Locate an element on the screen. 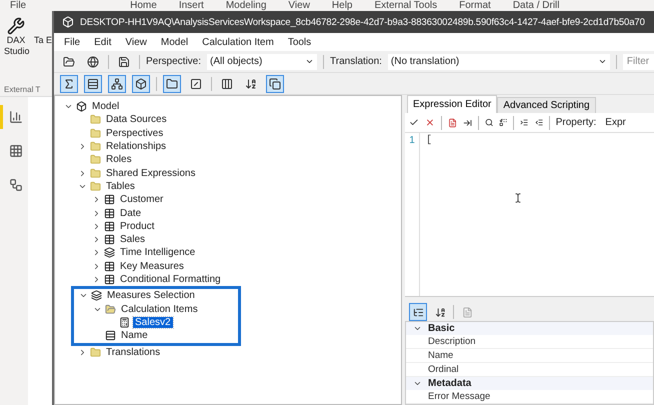 The width and height of the screenshot is (654, 405). ribbon-button: Ta E is located at coordinates (43, 40).